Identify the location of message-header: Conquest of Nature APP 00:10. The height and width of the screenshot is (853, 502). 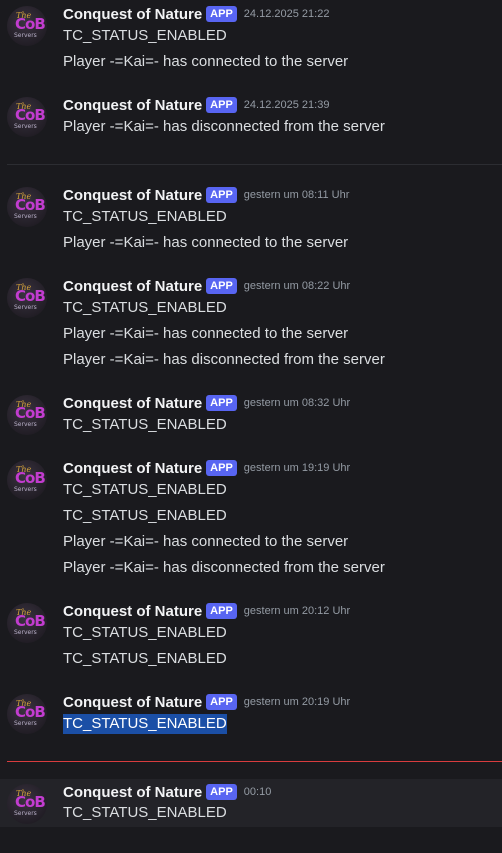
(167, 792).